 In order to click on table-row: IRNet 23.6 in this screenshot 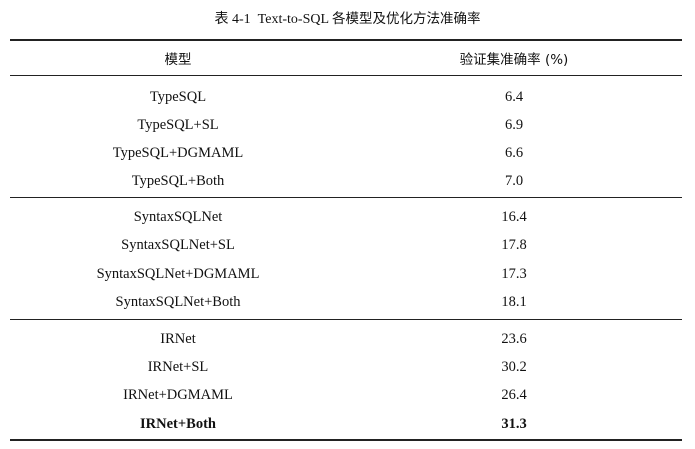, I will do `click(346, 339)`.